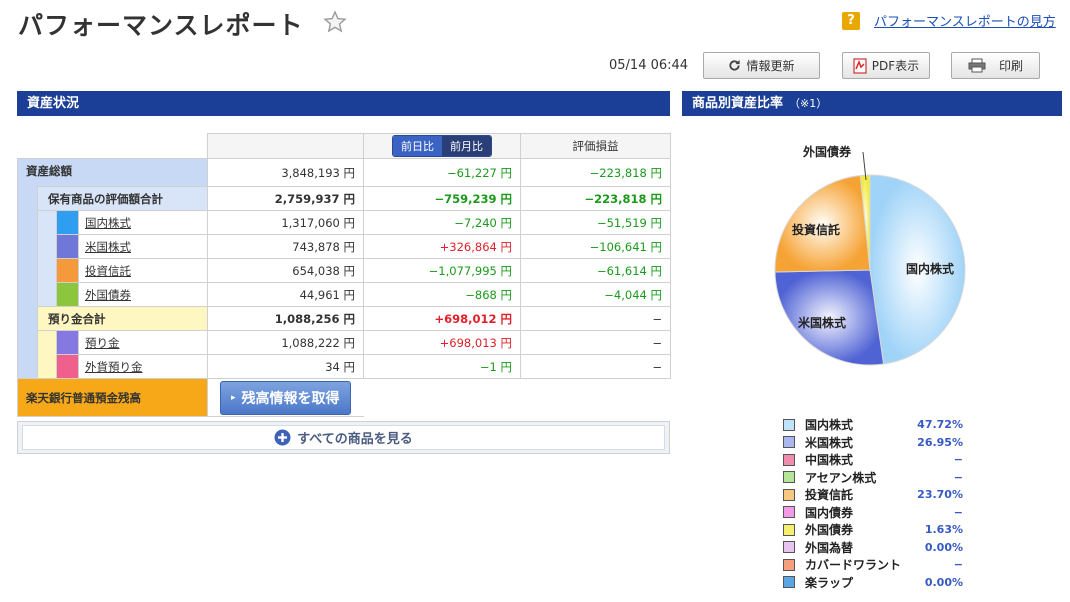  I want to click on comparison-tabs: 前日比 前月比, so click(442, 146).